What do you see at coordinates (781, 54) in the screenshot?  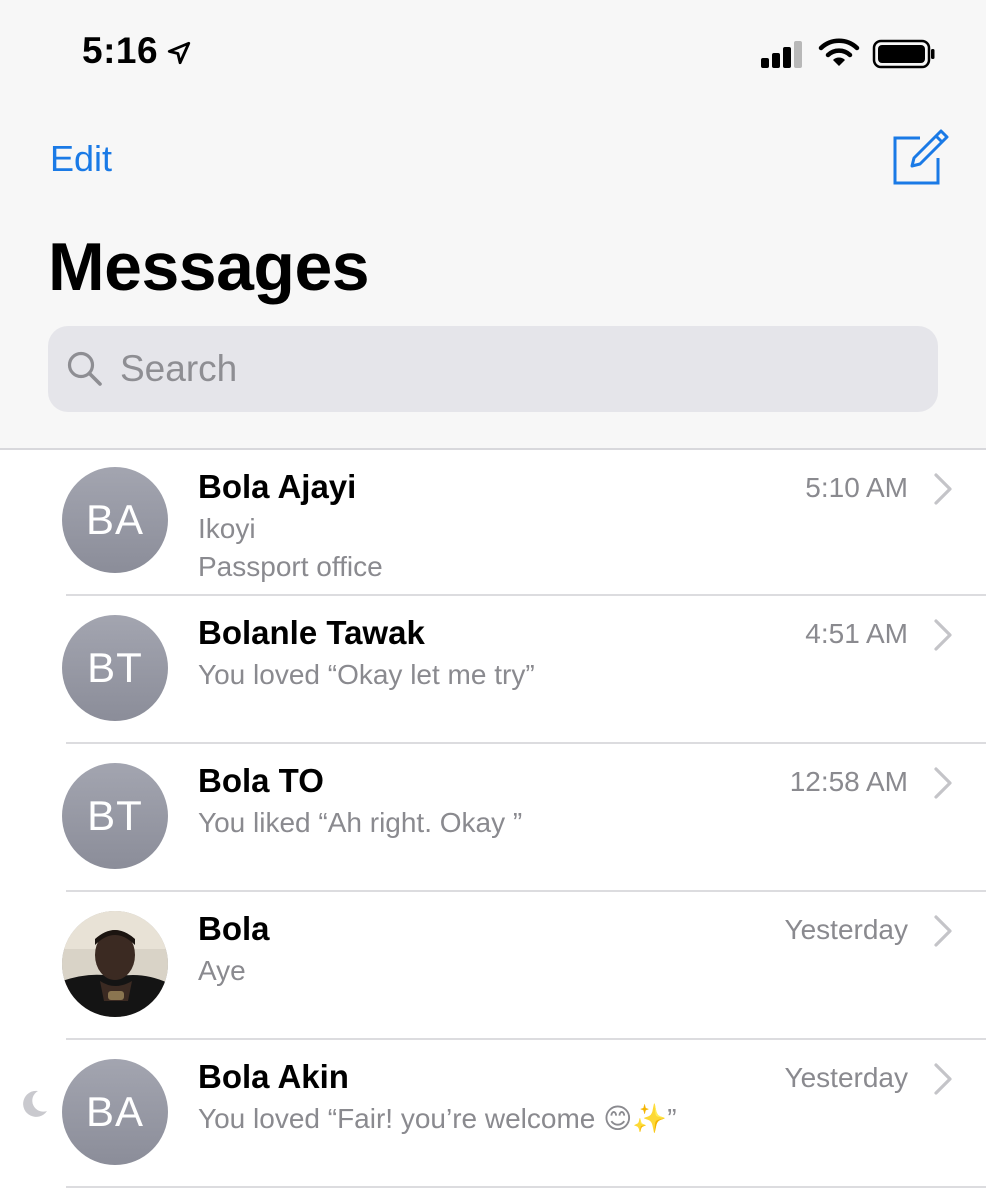 I see `signal-bars-icon` at bounding box center [781, 54].